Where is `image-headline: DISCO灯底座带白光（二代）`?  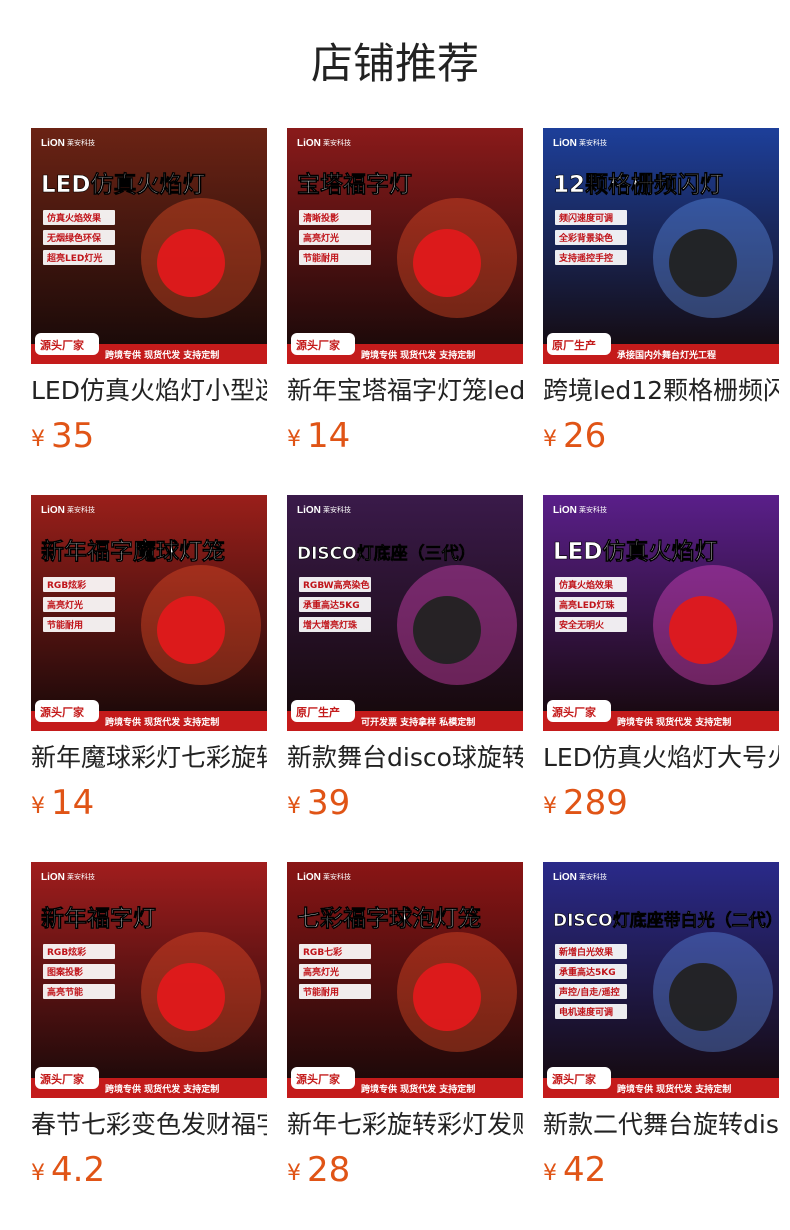 image-headline: DISCO灯底座带白光（二代） is located at coordinates (666, 920).